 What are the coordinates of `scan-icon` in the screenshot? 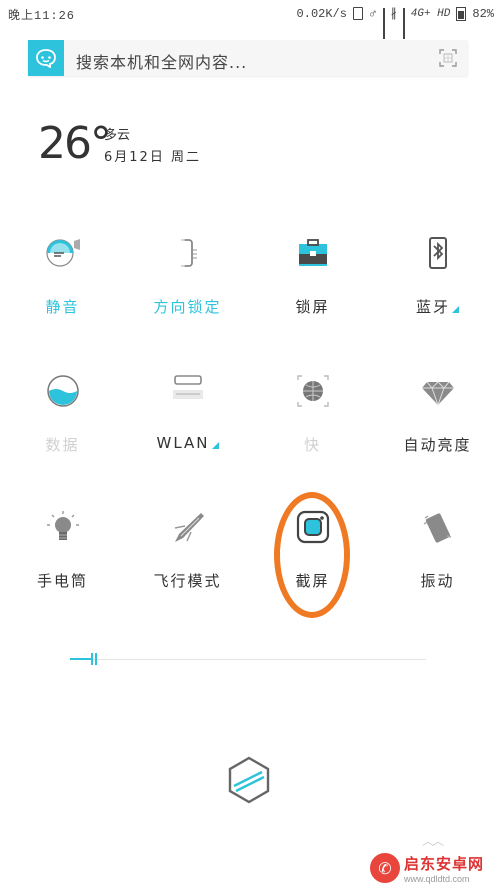 It's located at (448, 60).